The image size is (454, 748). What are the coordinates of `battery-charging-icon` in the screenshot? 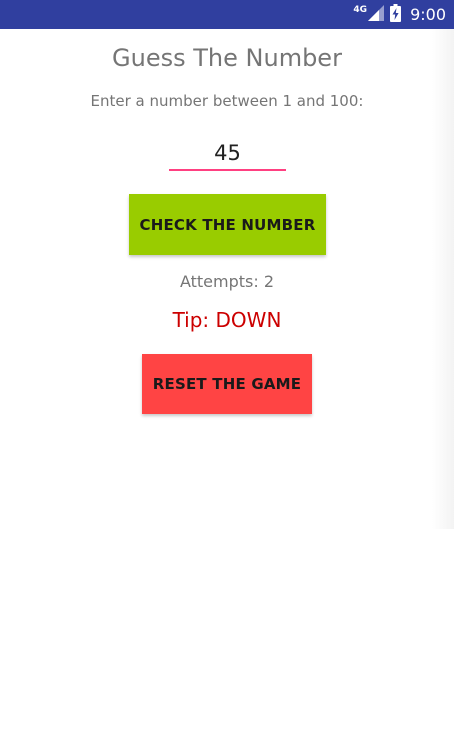 It's located at (396, 14).